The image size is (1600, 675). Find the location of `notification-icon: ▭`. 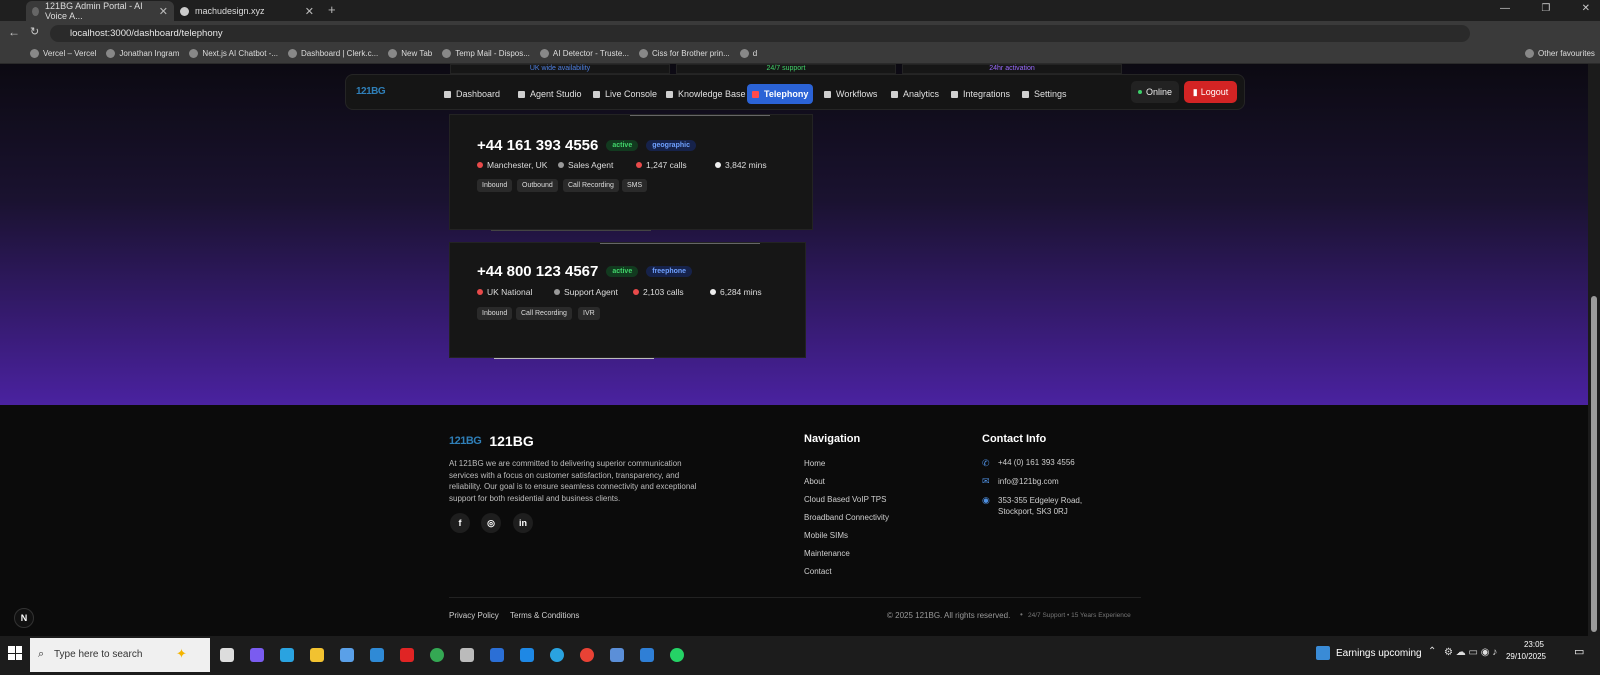

notification-icon: ▭ is located at coordinates (1579, 651).